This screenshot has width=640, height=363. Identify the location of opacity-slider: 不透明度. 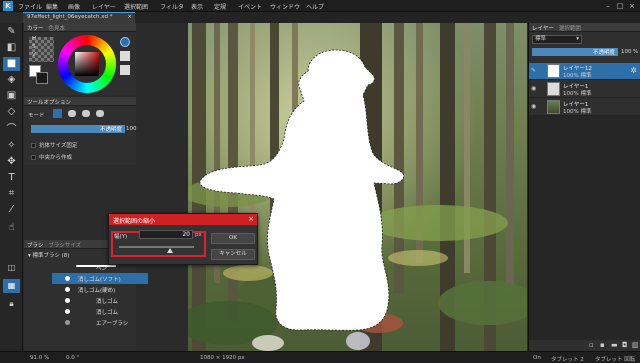
(78, 129).